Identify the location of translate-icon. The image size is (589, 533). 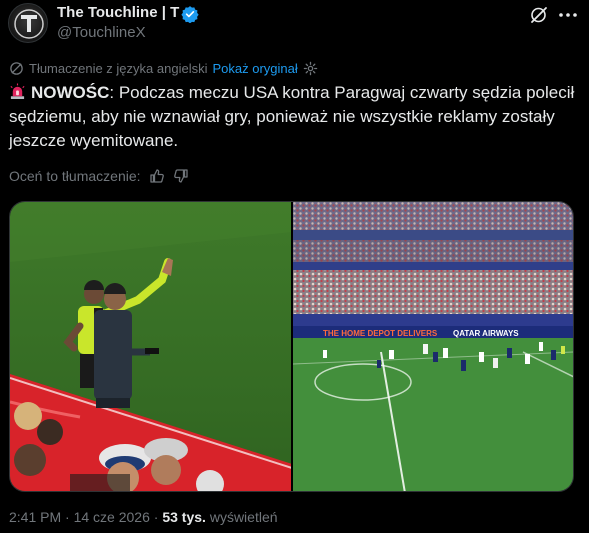
(16, 68).